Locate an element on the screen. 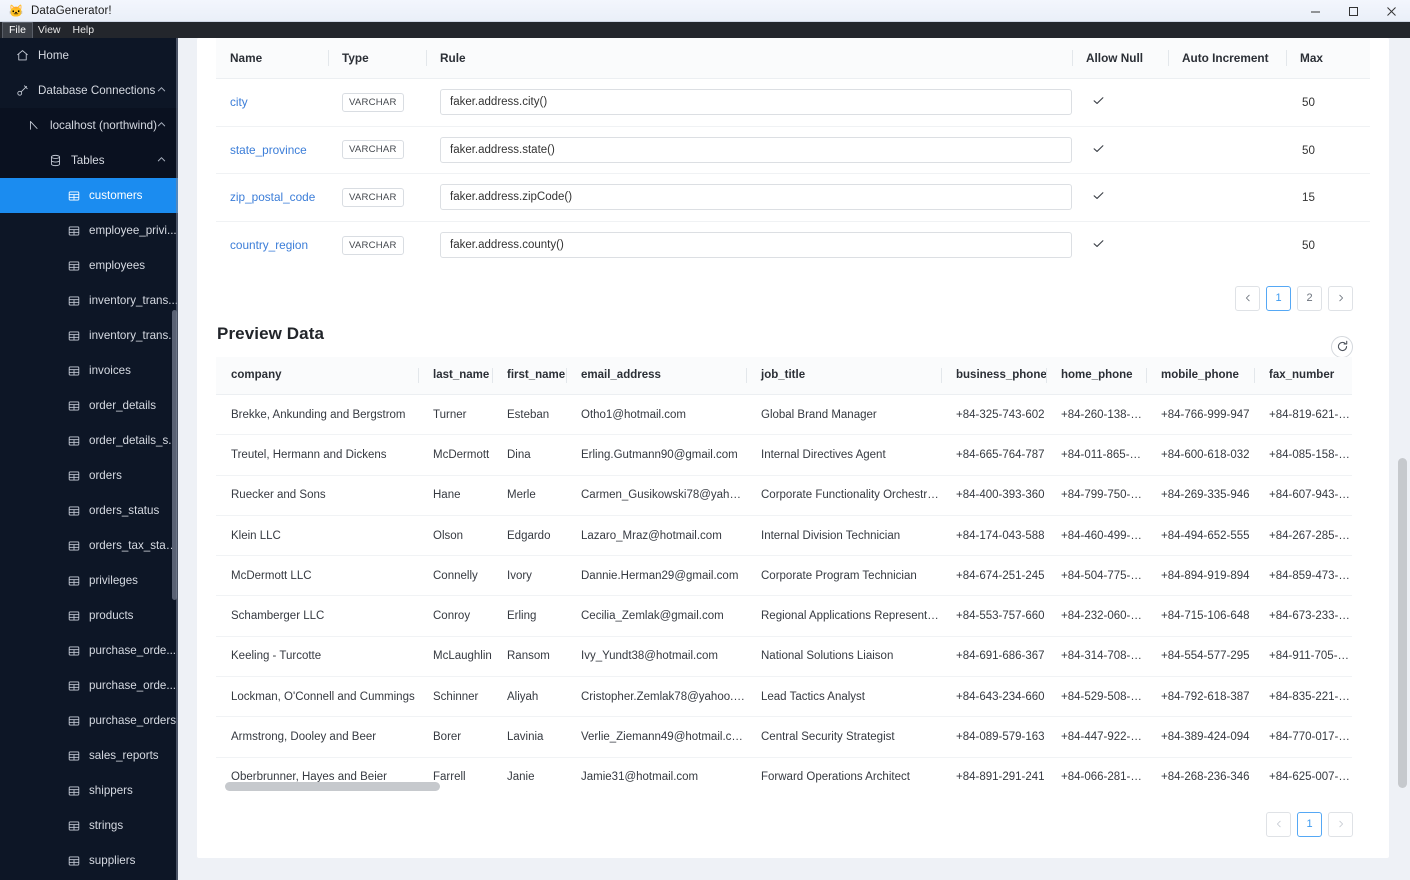 This screenshot has height=880, width=1410. preview-cell-mobile-phone: +84-494-652-555 is located at coordinates (1200, 536).